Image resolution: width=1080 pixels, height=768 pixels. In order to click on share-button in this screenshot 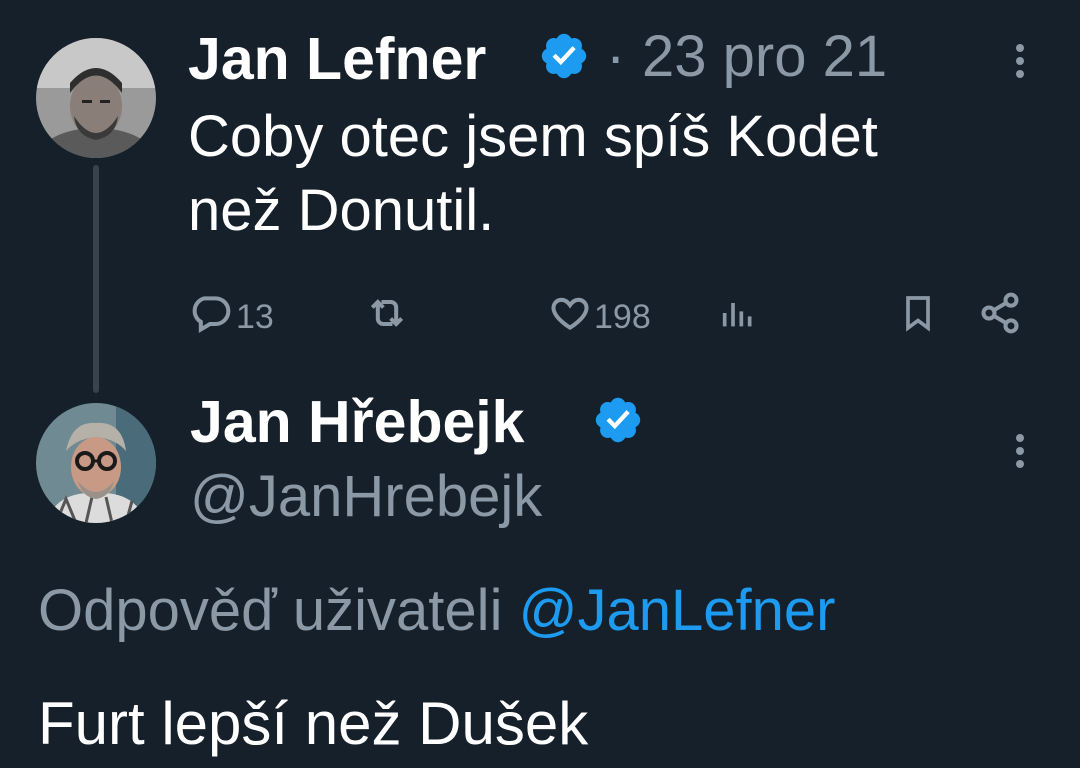, I will do `click(1000, 317)`.